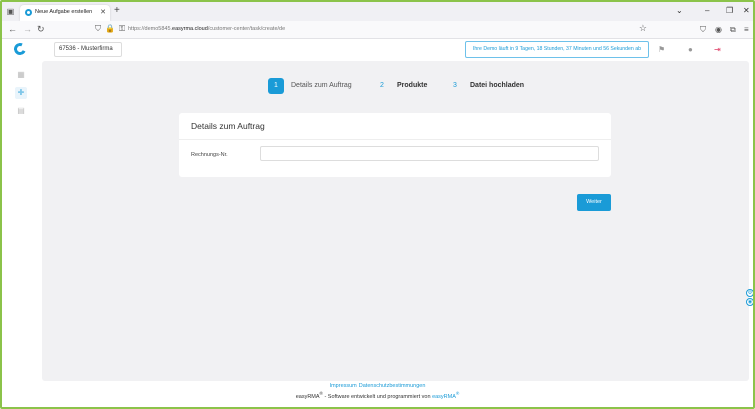 Image resolution: width=755 pixels, height=409 pixels. What do you see at coordinates (594, 202) in the screenshot?
I see `next-button: Weiter` at bounding box center [594, 202].